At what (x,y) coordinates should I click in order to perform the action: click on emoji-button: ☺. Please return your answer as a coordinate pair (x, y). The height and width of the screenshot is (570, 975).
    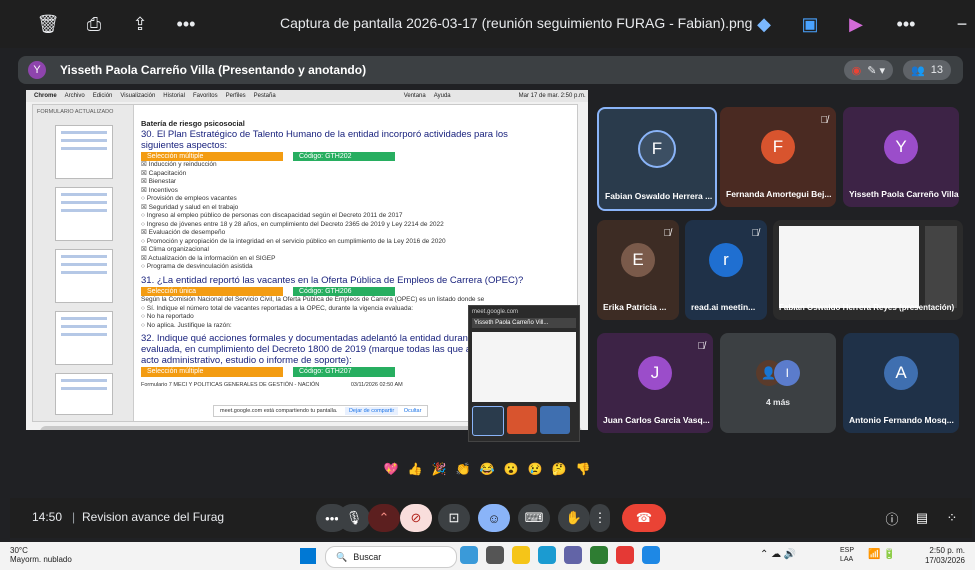
    Looking at the image, I should click on (494, 518).